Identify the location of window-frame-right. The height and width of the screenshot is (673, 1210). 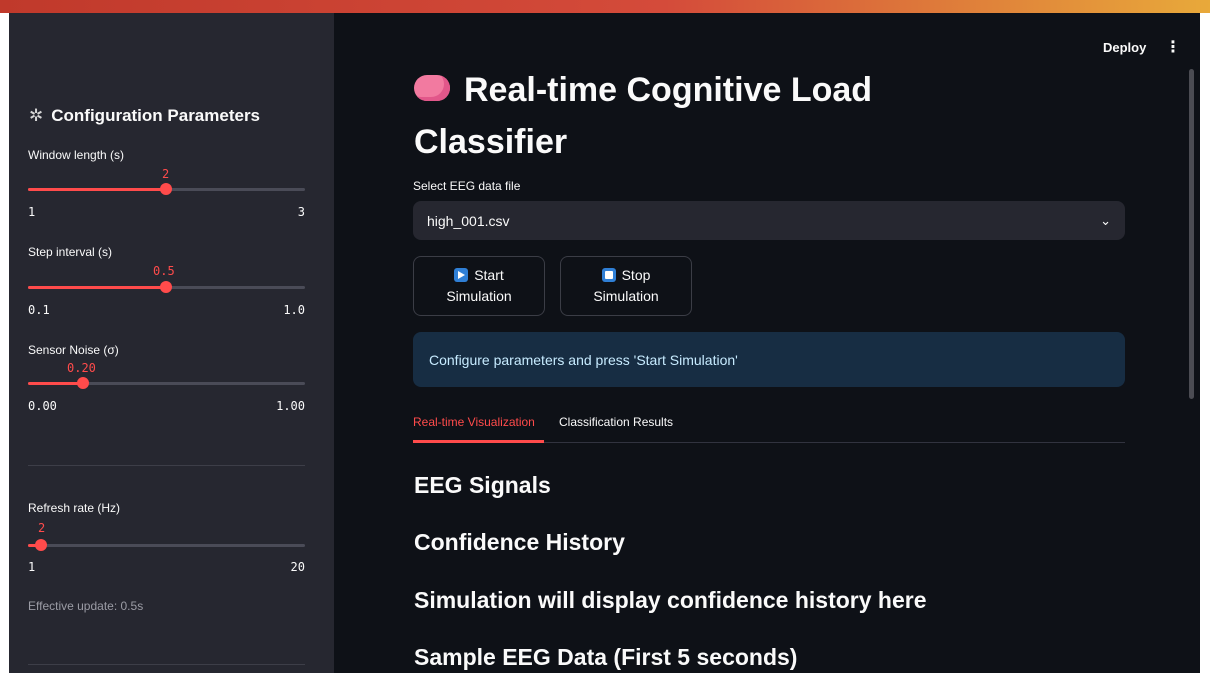
(1205, 343).